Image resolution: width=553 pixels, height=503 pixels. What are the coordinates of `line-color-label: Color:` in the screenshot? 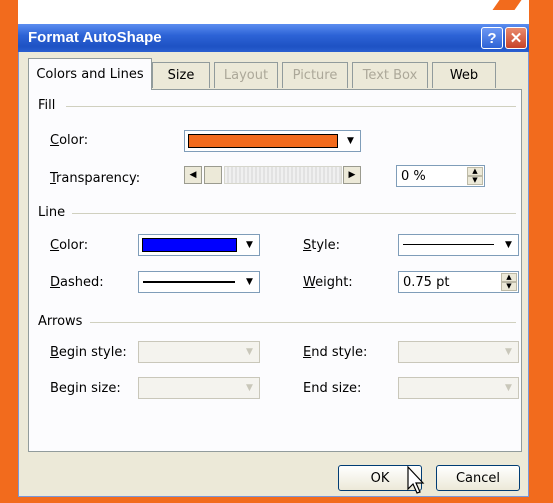 It's located at (69, 245).